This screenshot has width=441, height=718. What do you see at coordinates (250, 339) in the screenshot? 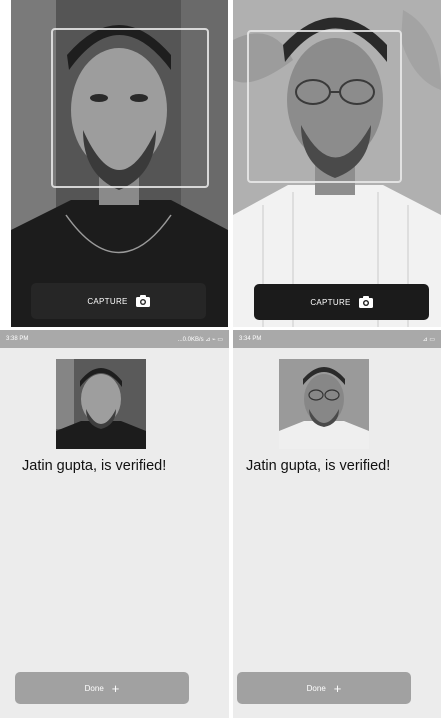
I see `status-time: 3:34 PM` at bounding box center [250, 339].